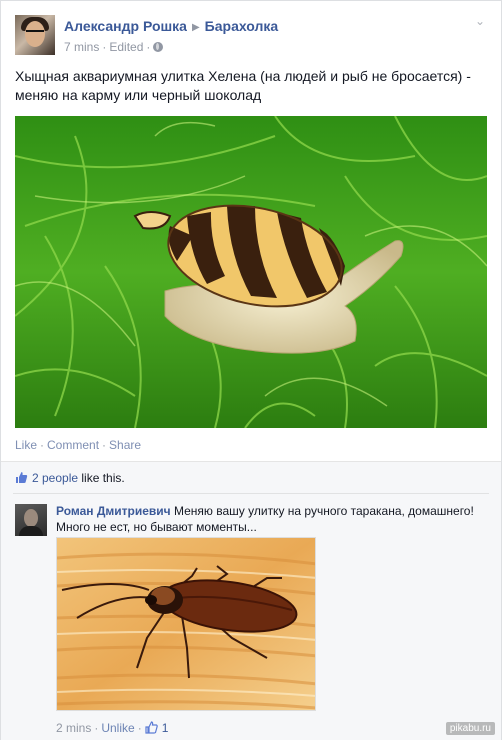  I want to click on likes-count-link: 2 people, so click(55, 478).